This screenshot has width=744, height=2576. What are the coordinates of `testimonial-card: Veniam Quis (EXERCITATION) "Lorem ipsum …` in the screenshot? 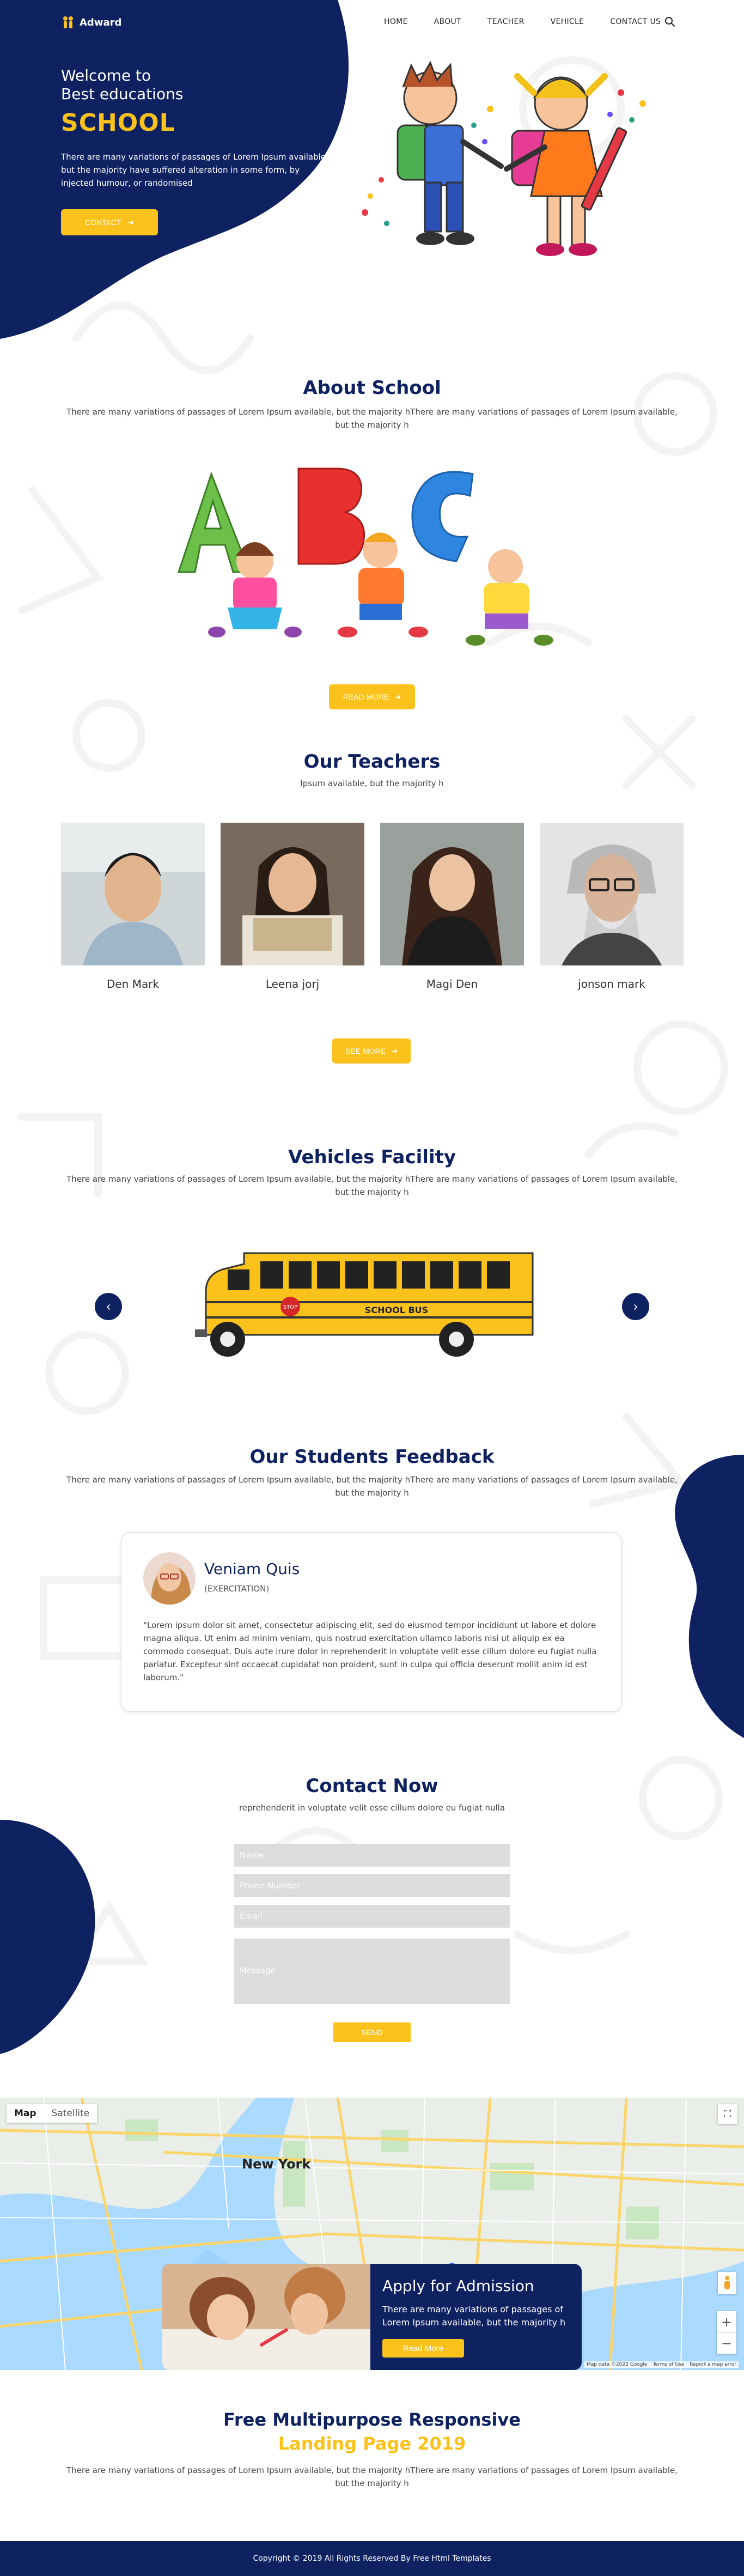 It's located at (371, 1622).